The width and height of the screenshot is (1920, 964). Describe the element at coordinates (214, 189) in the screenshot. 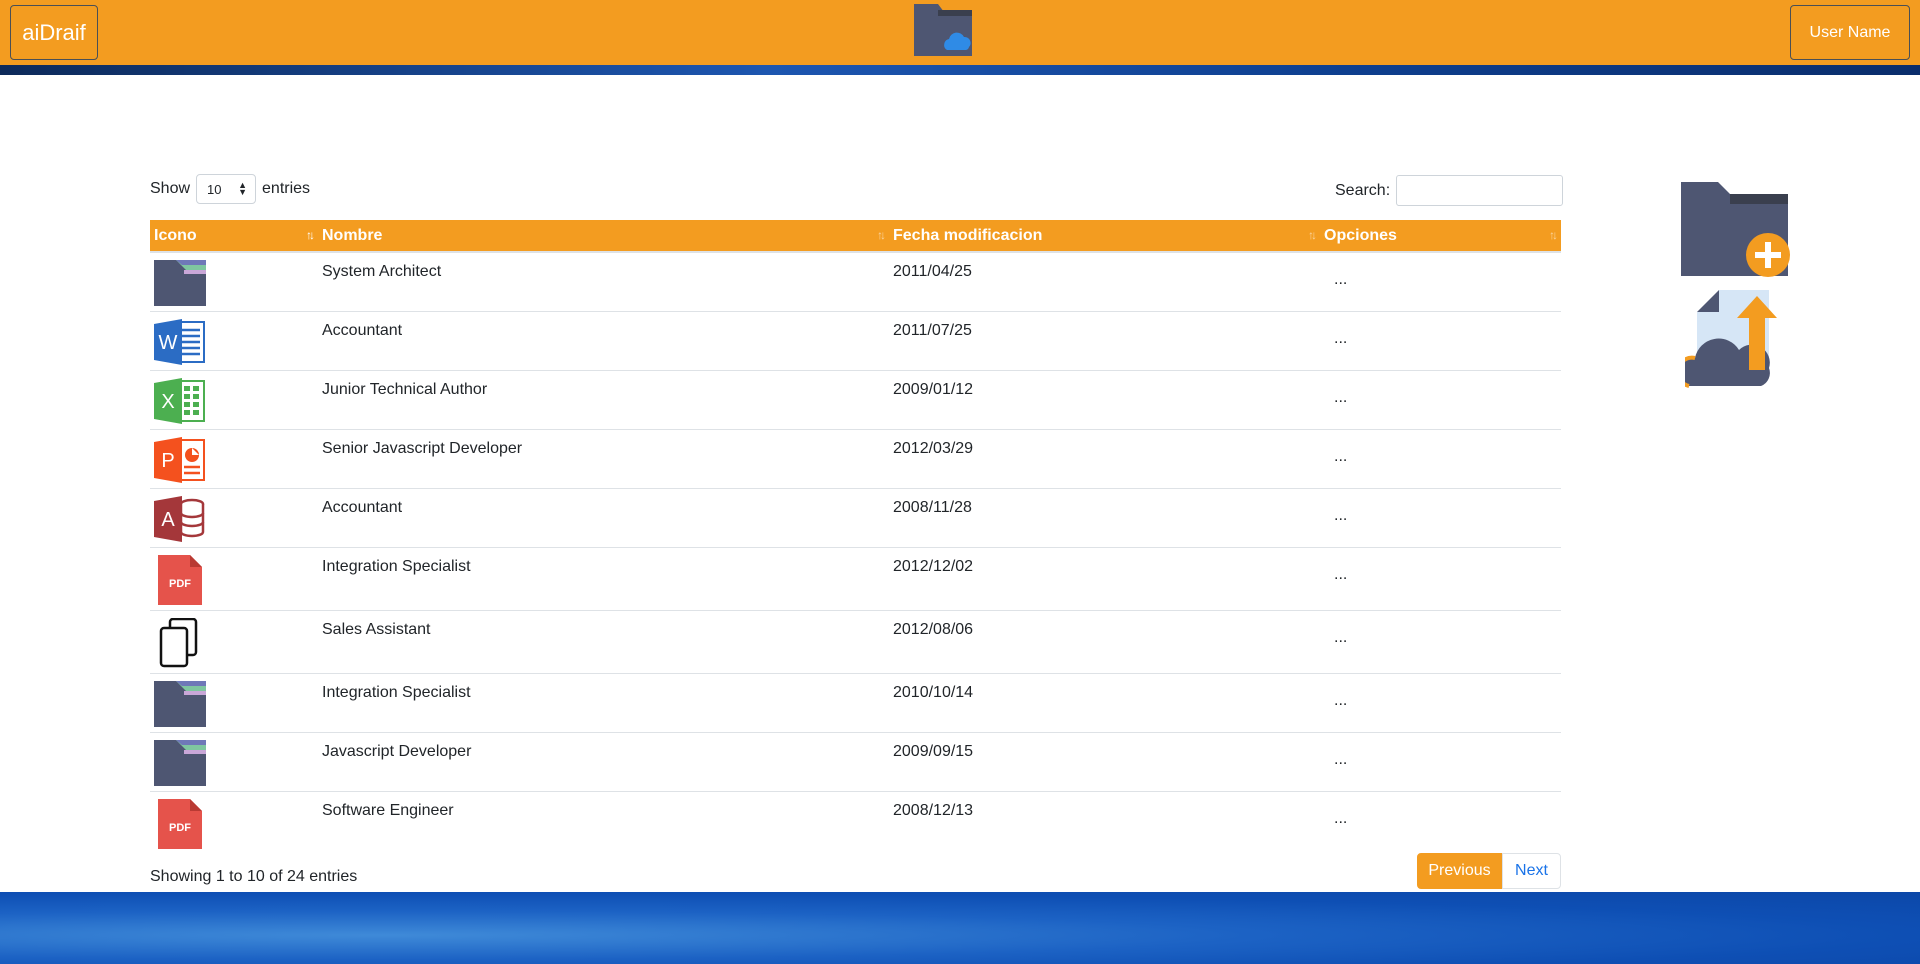

I see `entries-select-value: 10` at that location.